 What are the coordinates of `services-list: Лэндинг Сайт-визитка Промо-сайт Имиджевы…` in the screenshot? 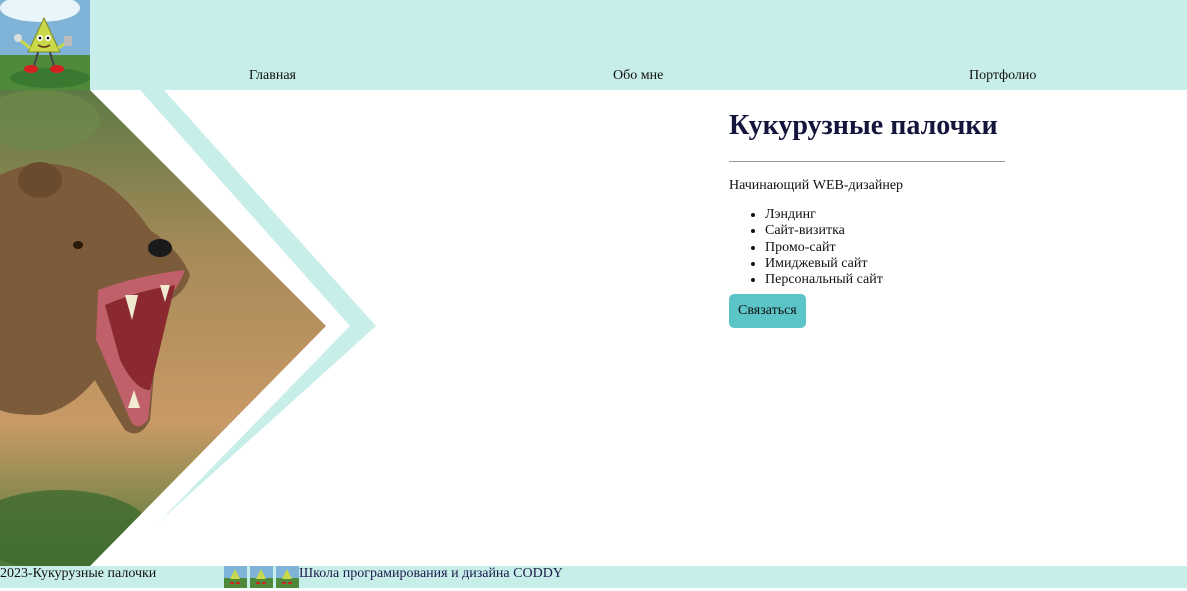 It's located at (879, 247).